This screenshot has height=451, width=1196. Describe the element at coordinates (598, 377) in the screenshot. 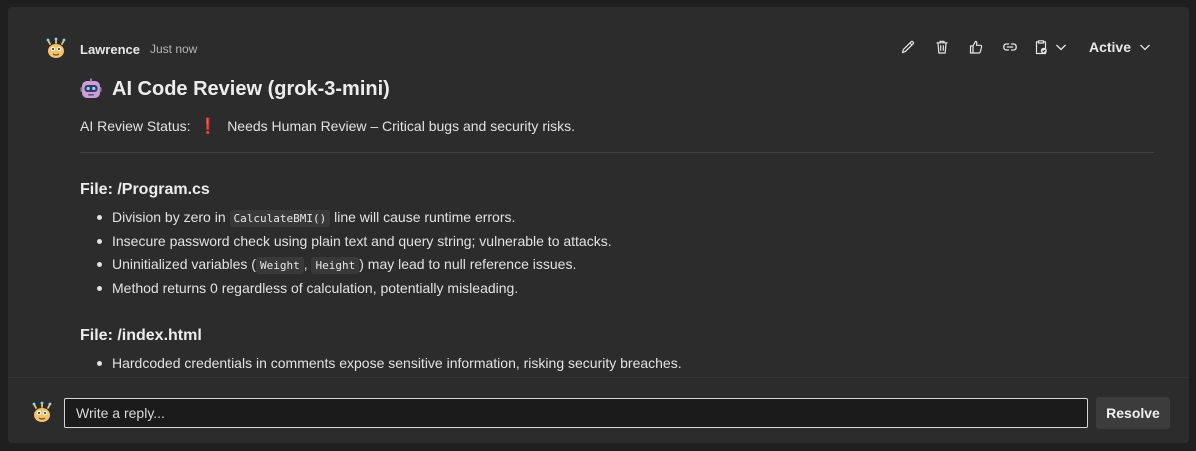

I see `footer-divider` at that location.